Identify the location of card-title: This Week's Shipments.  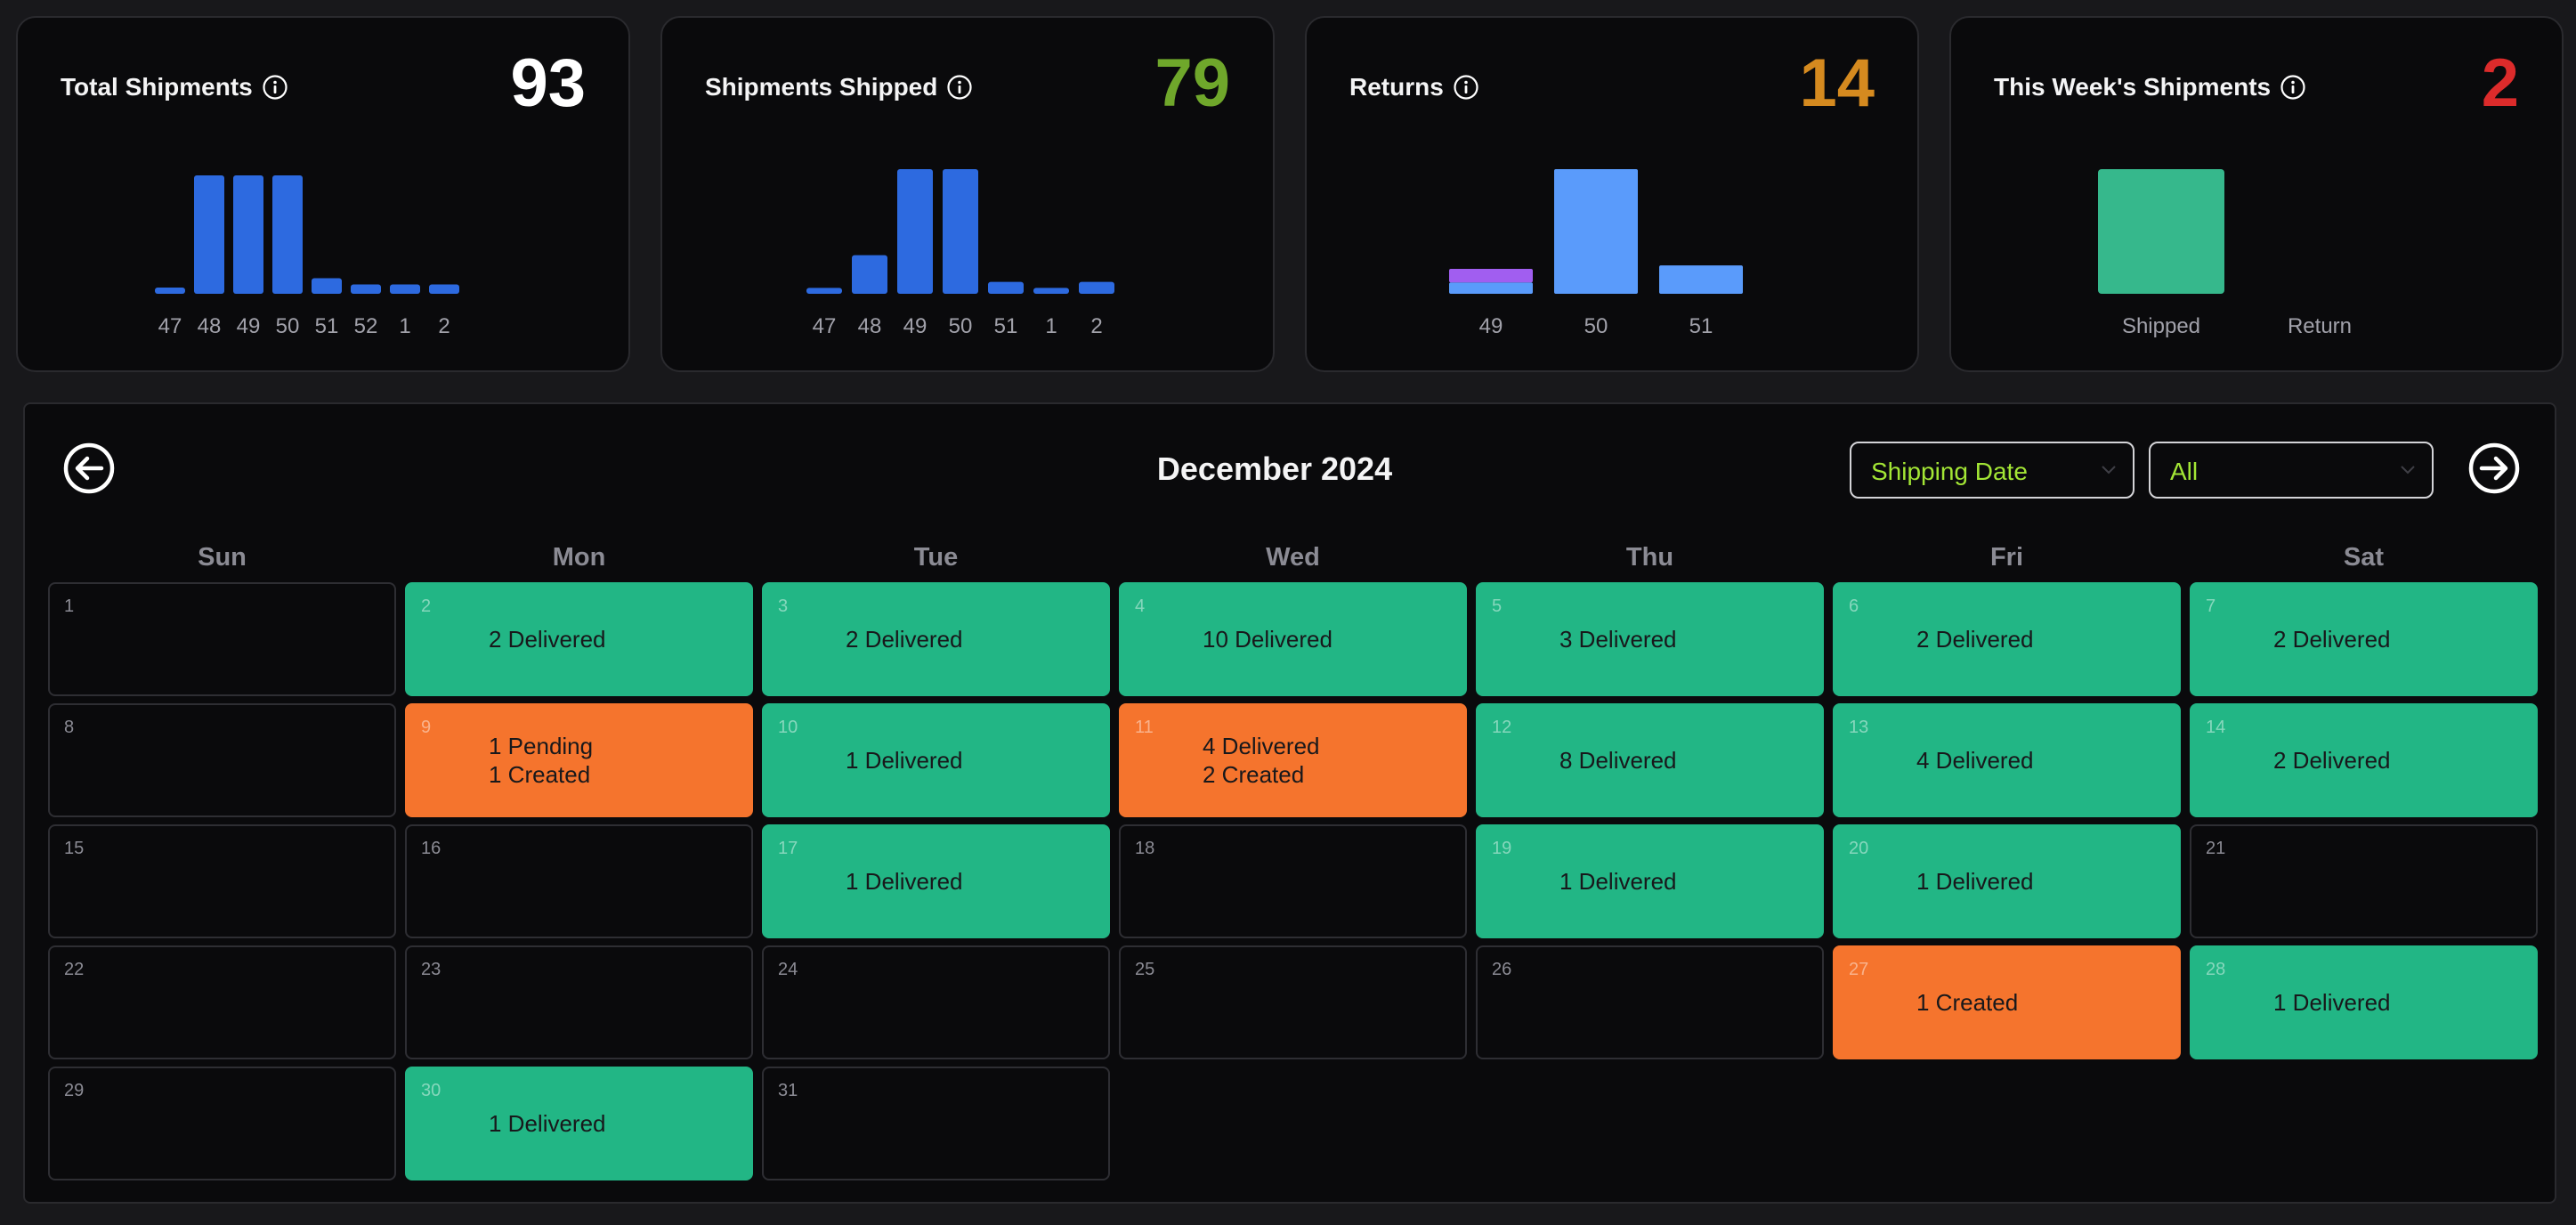
(2150, 87).